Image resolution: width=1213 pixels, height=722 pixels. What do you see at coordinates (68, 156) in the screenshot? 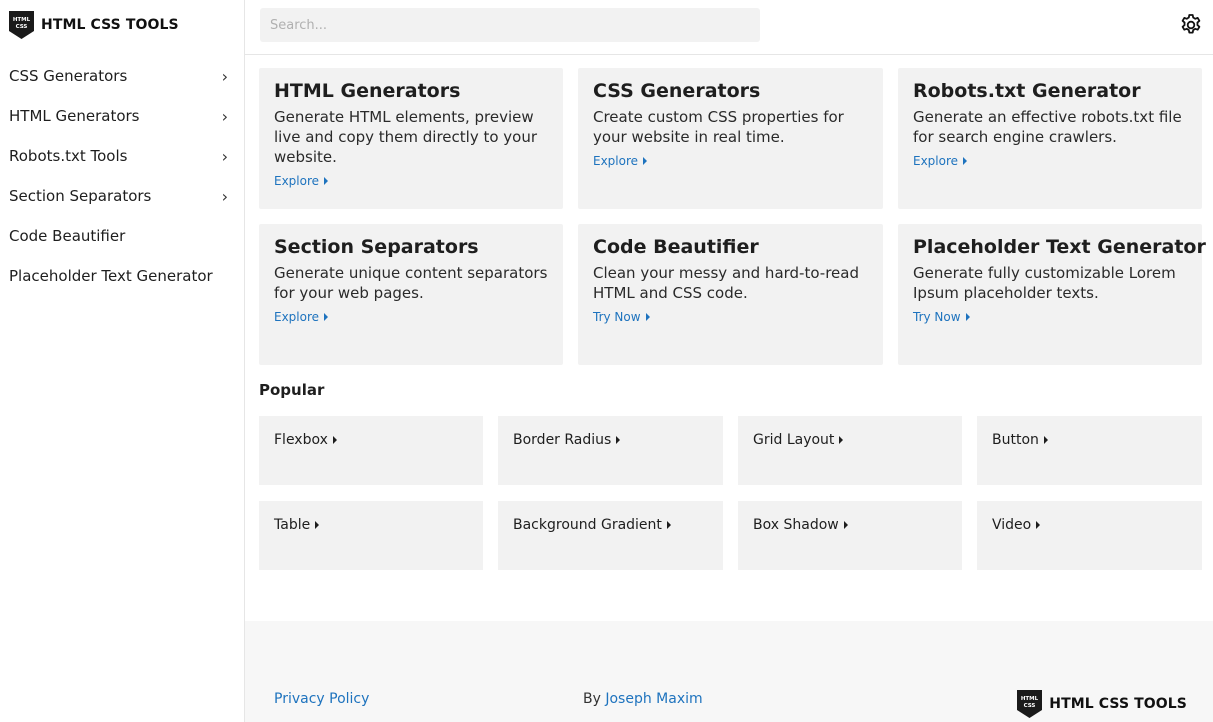
I see `sidebar-item-label: Robots.txt Tools` at bounding box center [68, 156].